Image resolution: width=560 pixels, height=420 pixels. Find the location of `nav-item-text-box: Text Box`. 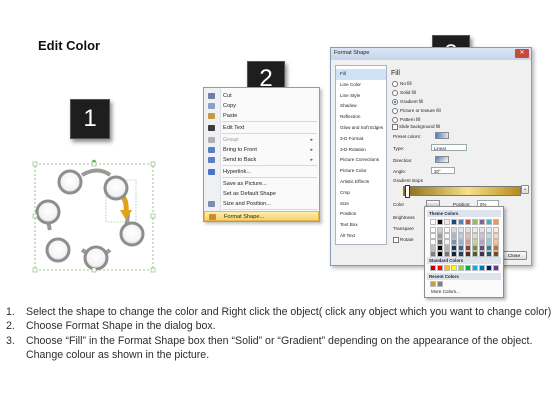

nav-item-text-box: Text Box is located at coordinates (361, 225).